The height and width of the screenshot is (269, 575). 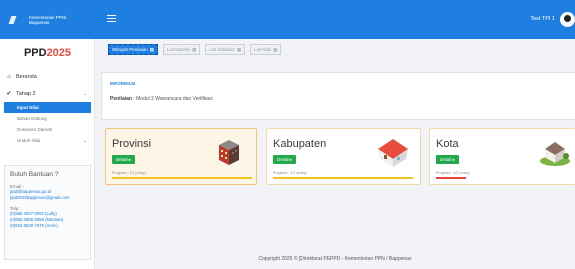 What do you see at coordinates (17, 20) in the screenshot?
I see `bappenas-logo-icon` at bounding box center [17, 20].